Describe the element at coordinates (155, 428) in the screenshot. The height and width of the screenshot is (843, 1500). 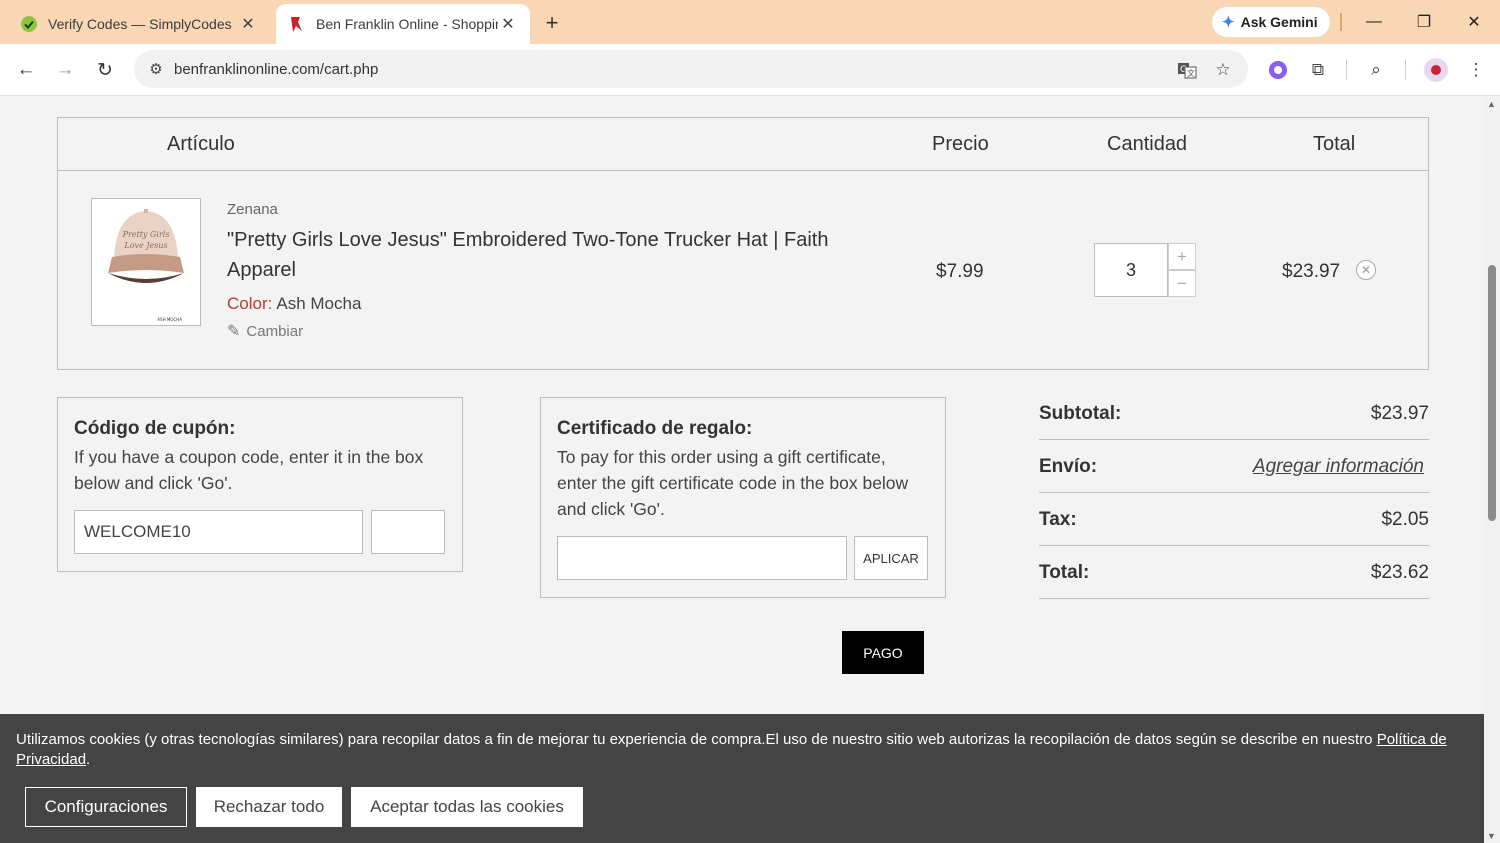
I see `coupon-title: Código de cupón:` at that location.